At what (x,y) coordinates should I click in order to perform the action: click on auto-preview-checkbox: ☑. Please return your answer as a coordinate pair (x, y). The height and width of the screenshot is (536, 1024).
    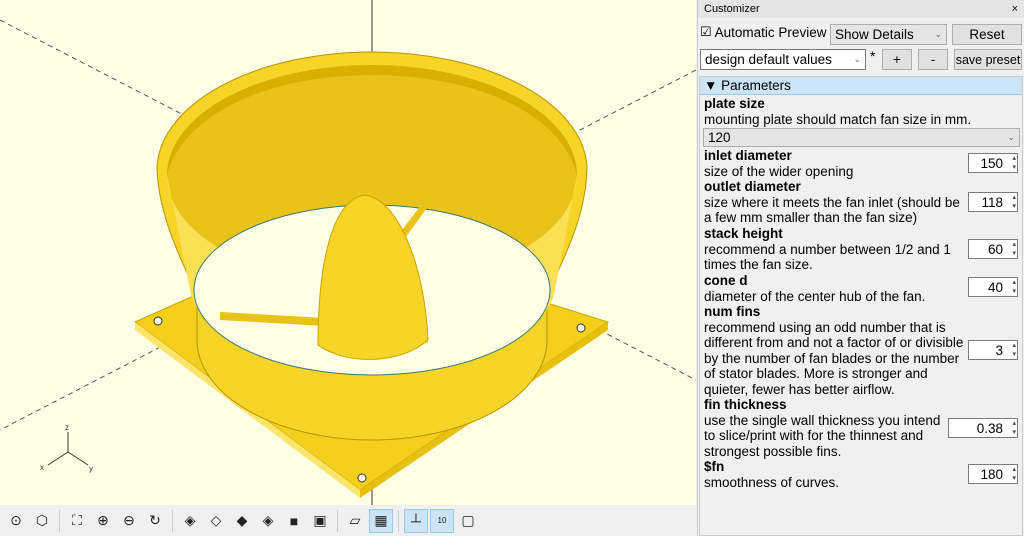
    Looking at the image, I should click on (706, 32).